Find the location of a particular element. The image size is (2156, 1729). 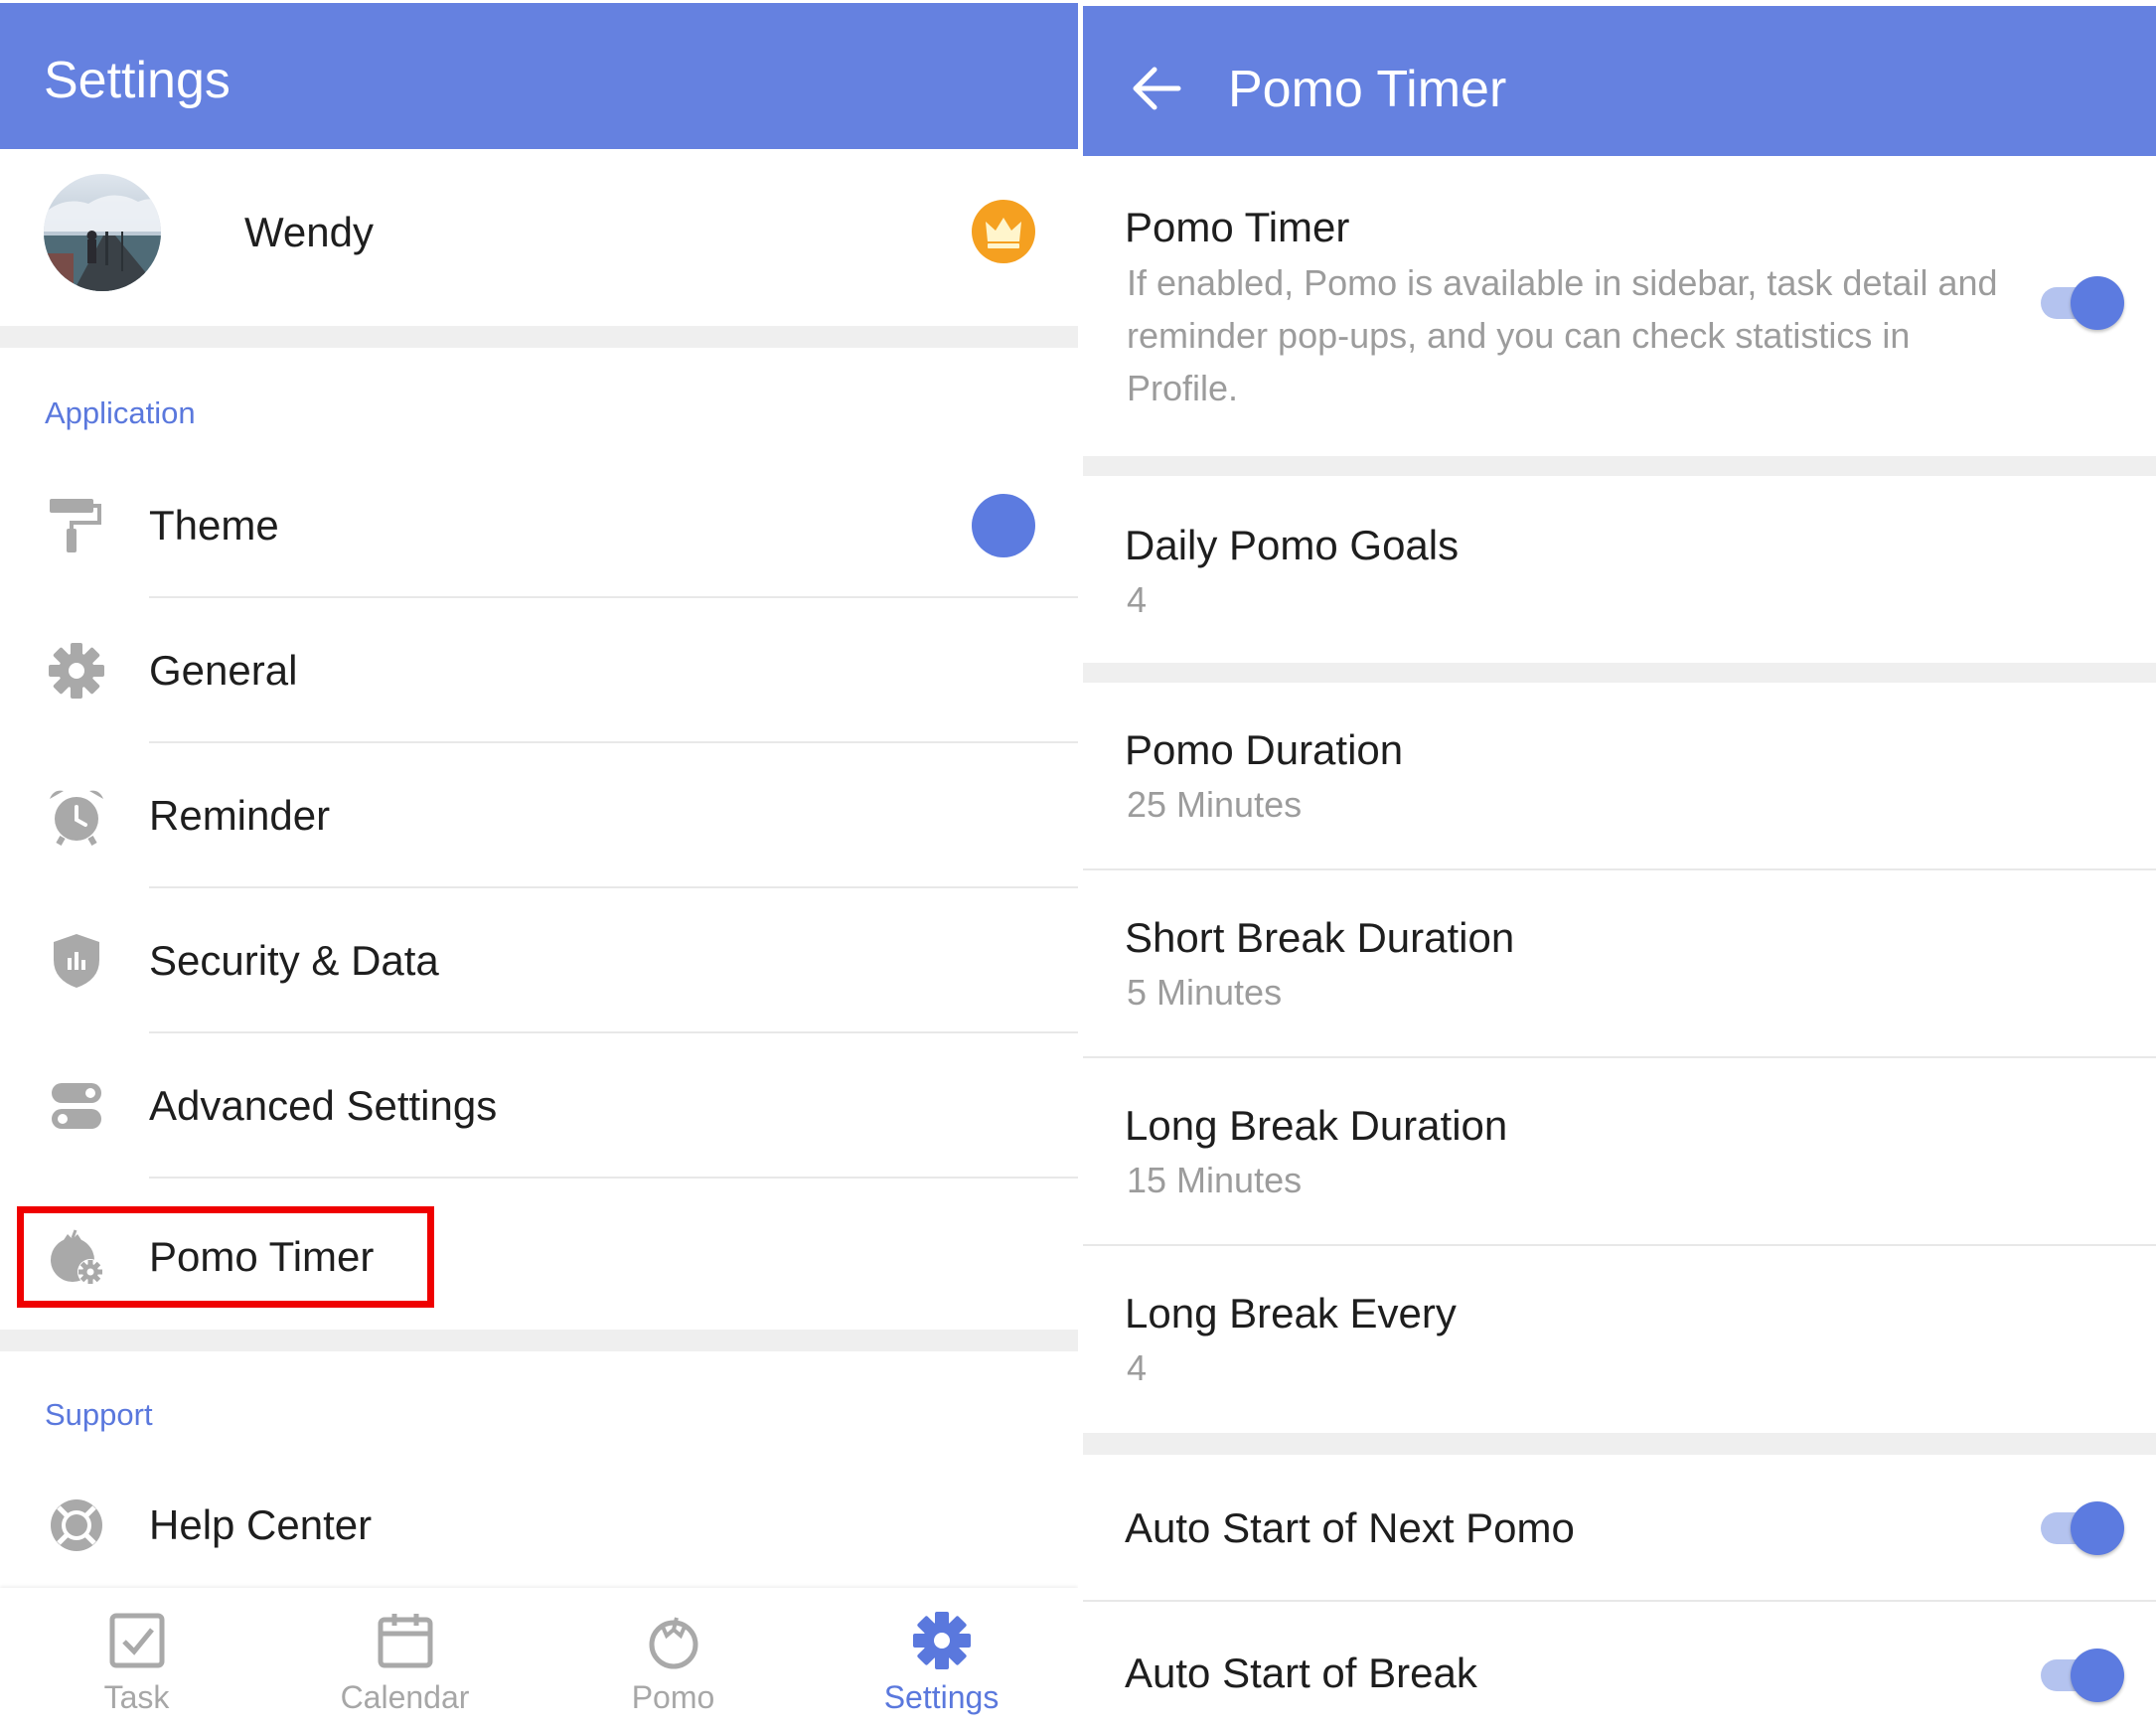

nav-tab-label: Pomo is located at coordinates (673, 1697).